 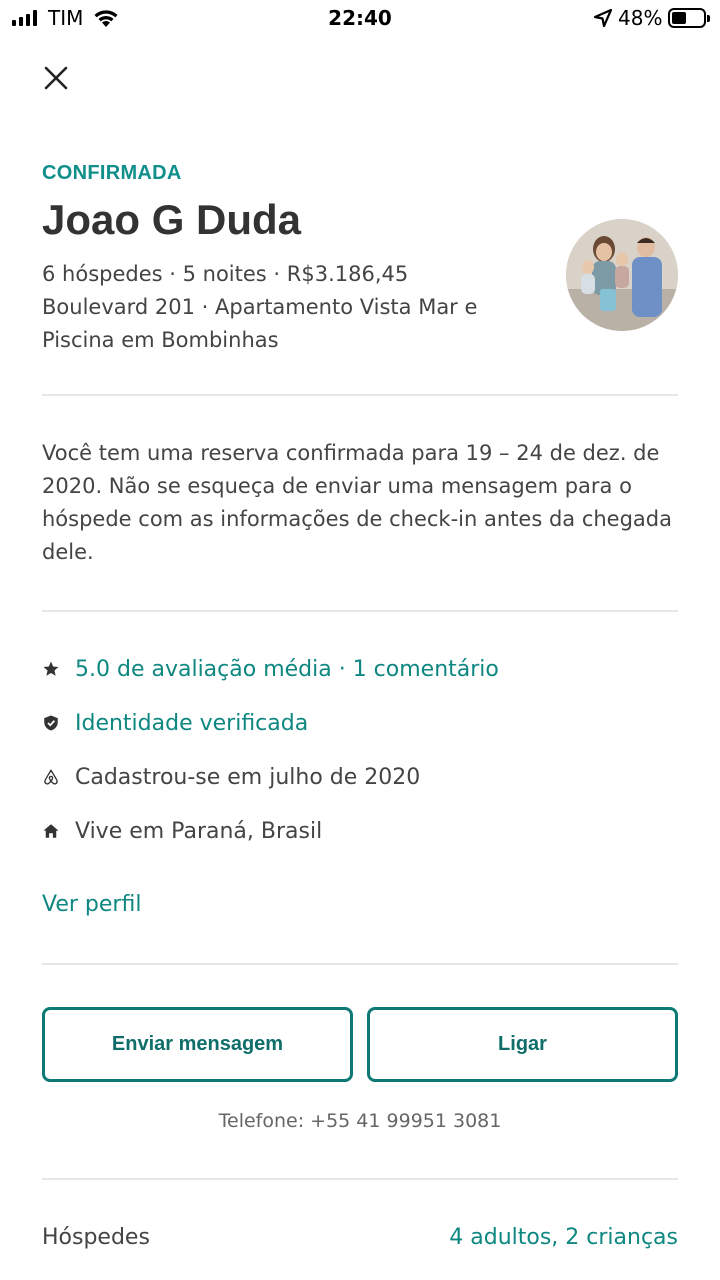 What do you see at coordinates (640, 18) in the screenshot?
I see `battery-percentage: 48%` at bounding box center [640, 18].